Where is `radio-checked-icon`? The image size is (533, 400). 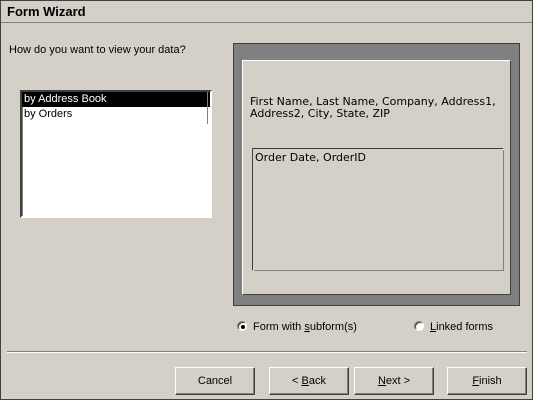
radio-checked-icon is located at coordinates (242, 326).